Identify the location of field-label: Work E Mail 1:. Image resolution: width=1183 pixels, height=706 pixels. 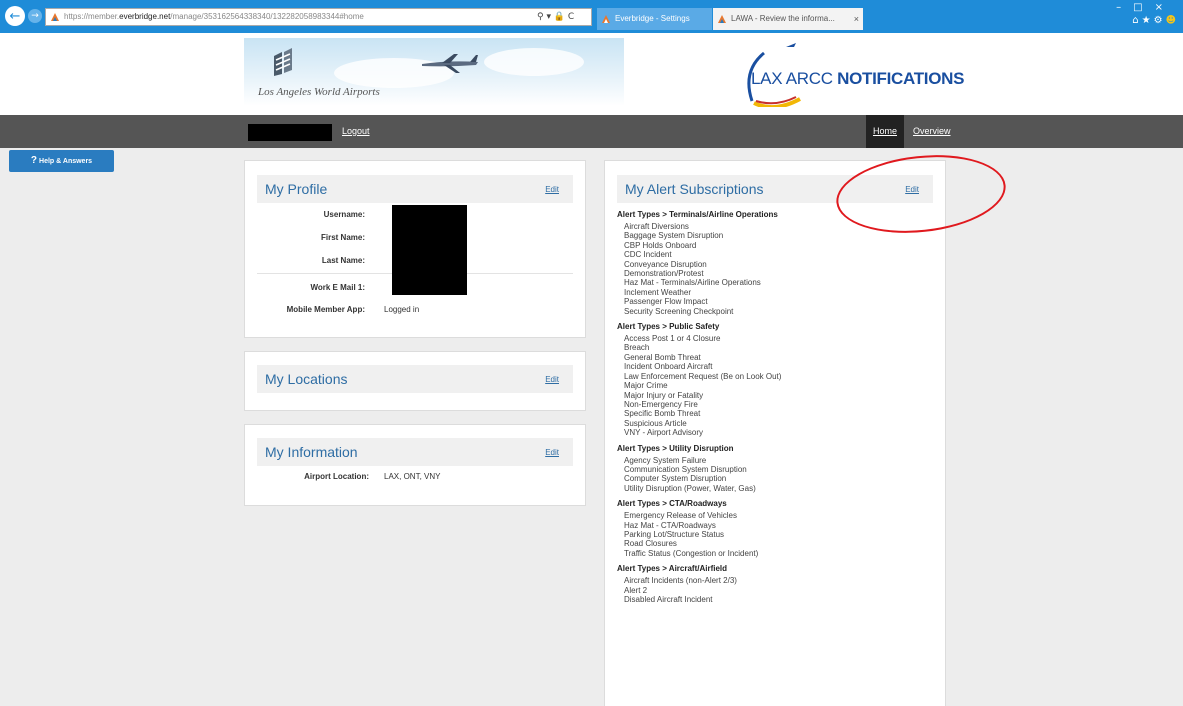
(337, 287).